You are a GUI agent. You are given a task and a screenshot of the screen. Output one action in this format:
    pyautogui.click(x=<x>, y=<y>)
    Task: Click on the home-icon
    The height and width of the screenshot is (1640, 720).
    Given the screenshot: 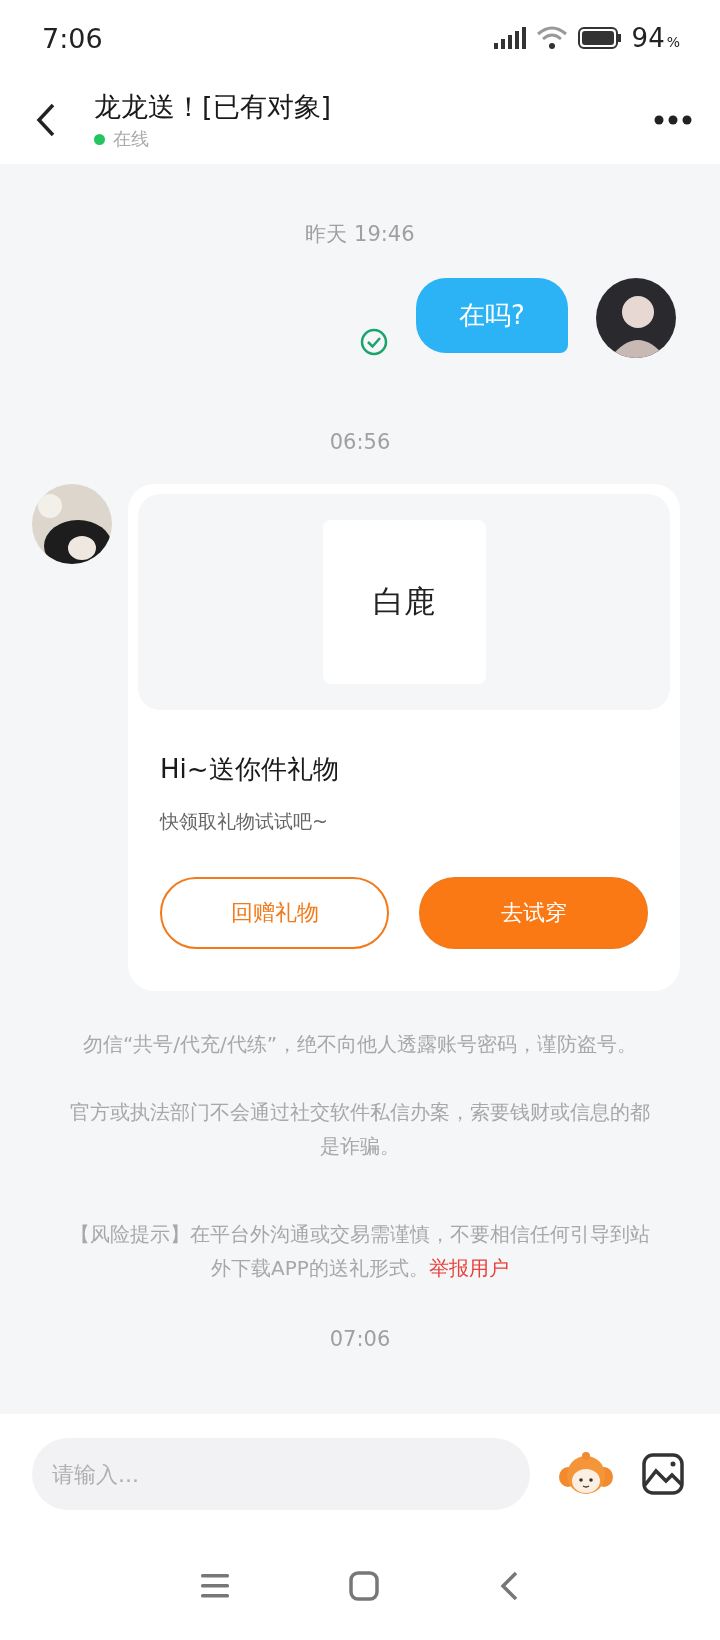 What is the action you would take?
    pyautogui.click(x=364, y=1586)
    